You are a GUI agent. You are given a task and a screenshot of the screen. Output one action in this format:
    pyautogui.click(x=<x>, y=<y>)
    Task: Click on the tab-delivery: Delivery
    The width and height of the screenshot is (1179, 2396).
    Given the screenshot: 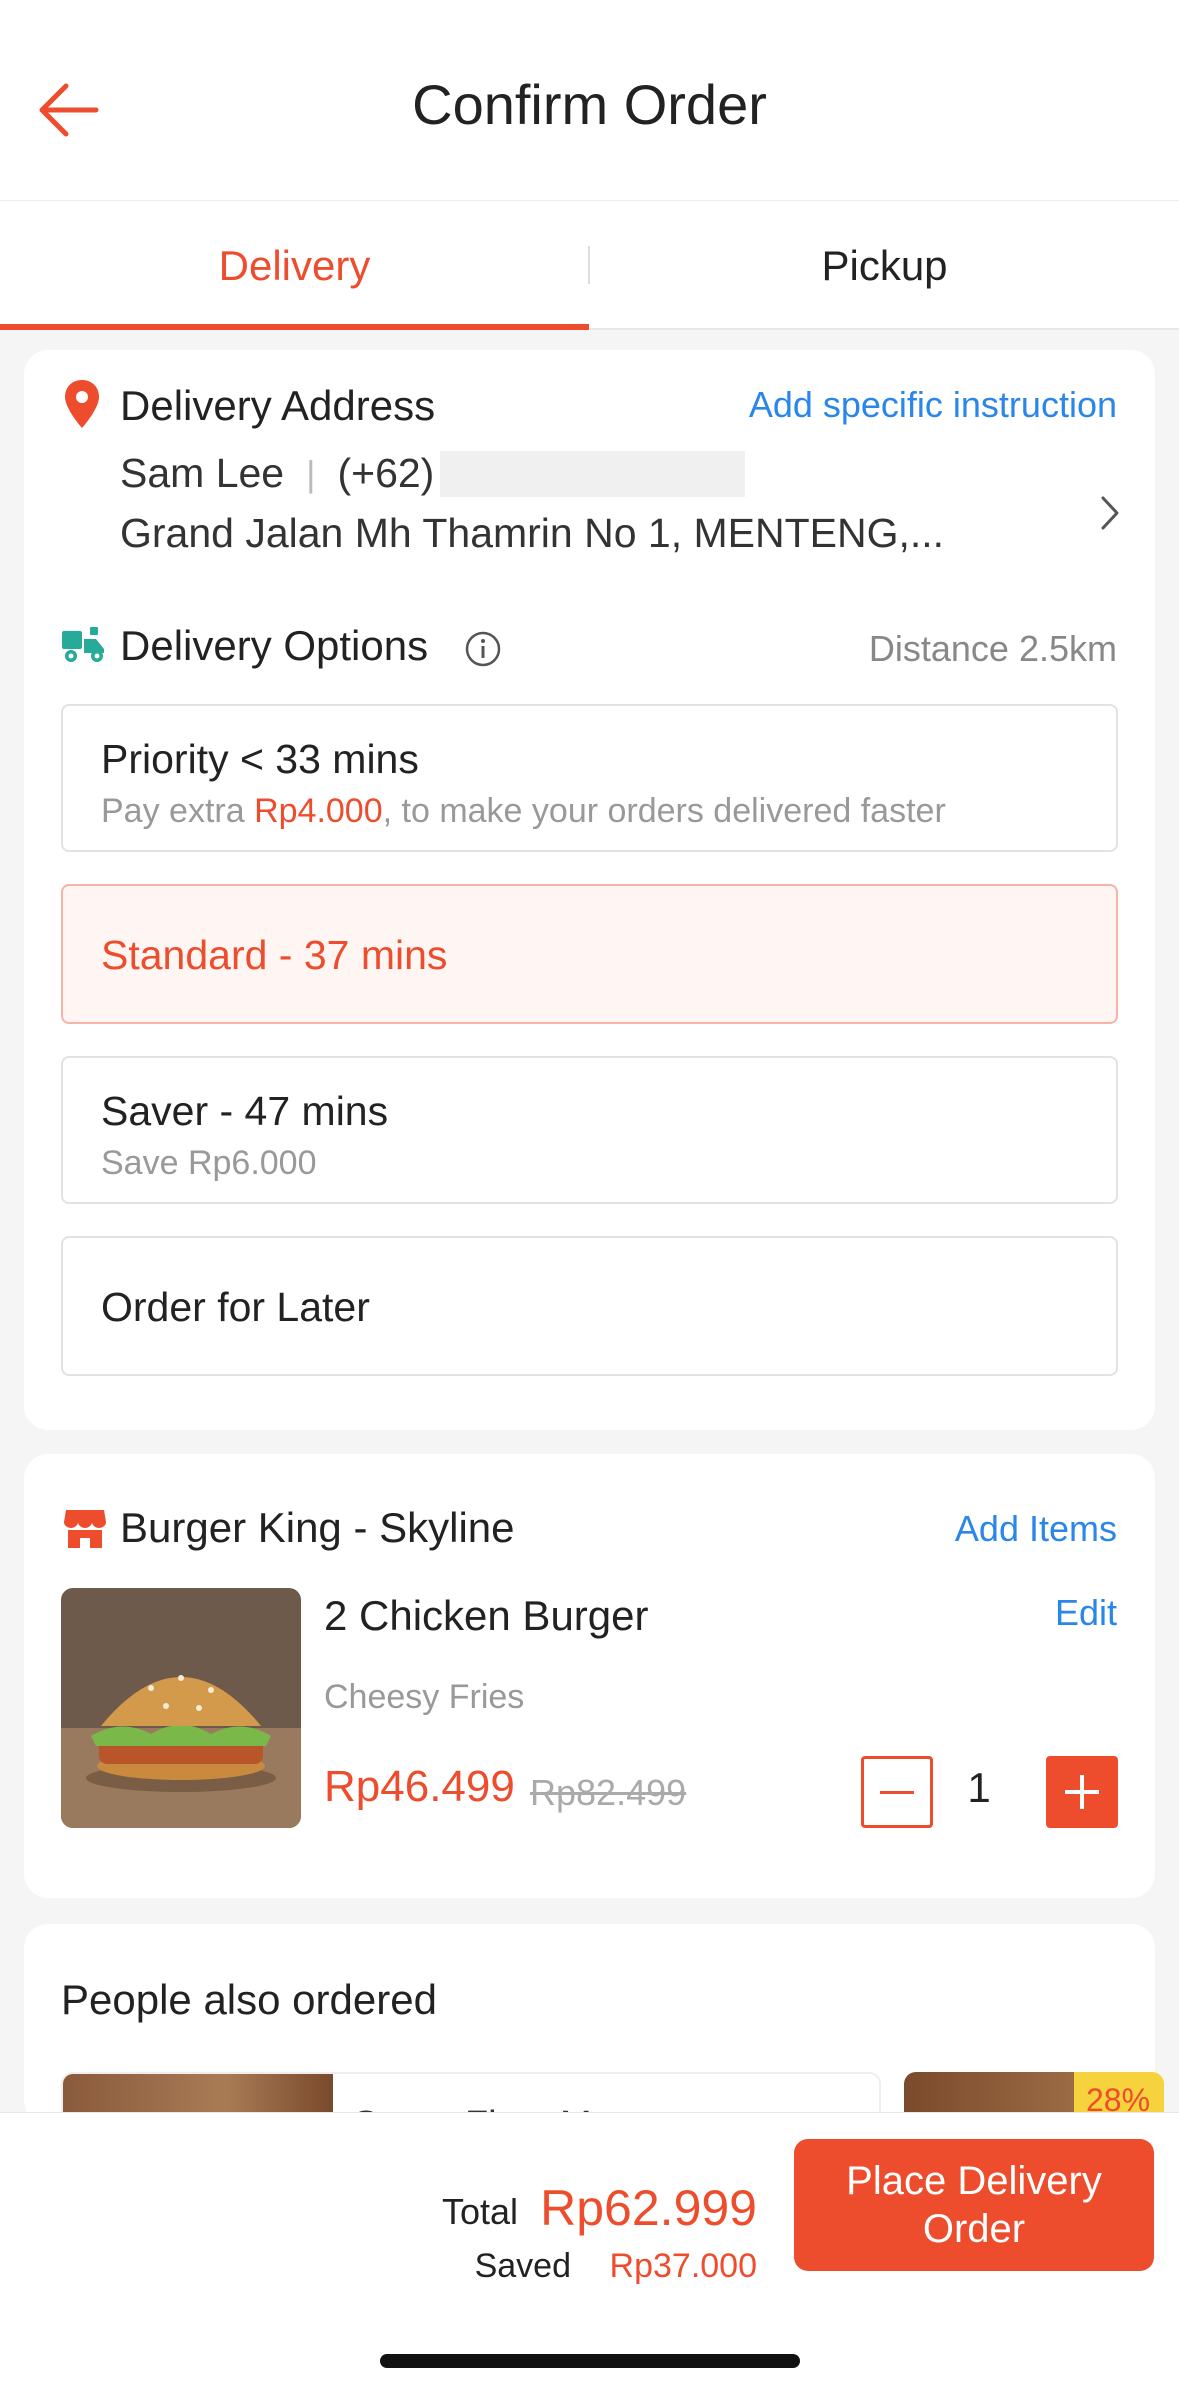 What is the action you would take?
    pyautogui.click(x=294, y=266)
    